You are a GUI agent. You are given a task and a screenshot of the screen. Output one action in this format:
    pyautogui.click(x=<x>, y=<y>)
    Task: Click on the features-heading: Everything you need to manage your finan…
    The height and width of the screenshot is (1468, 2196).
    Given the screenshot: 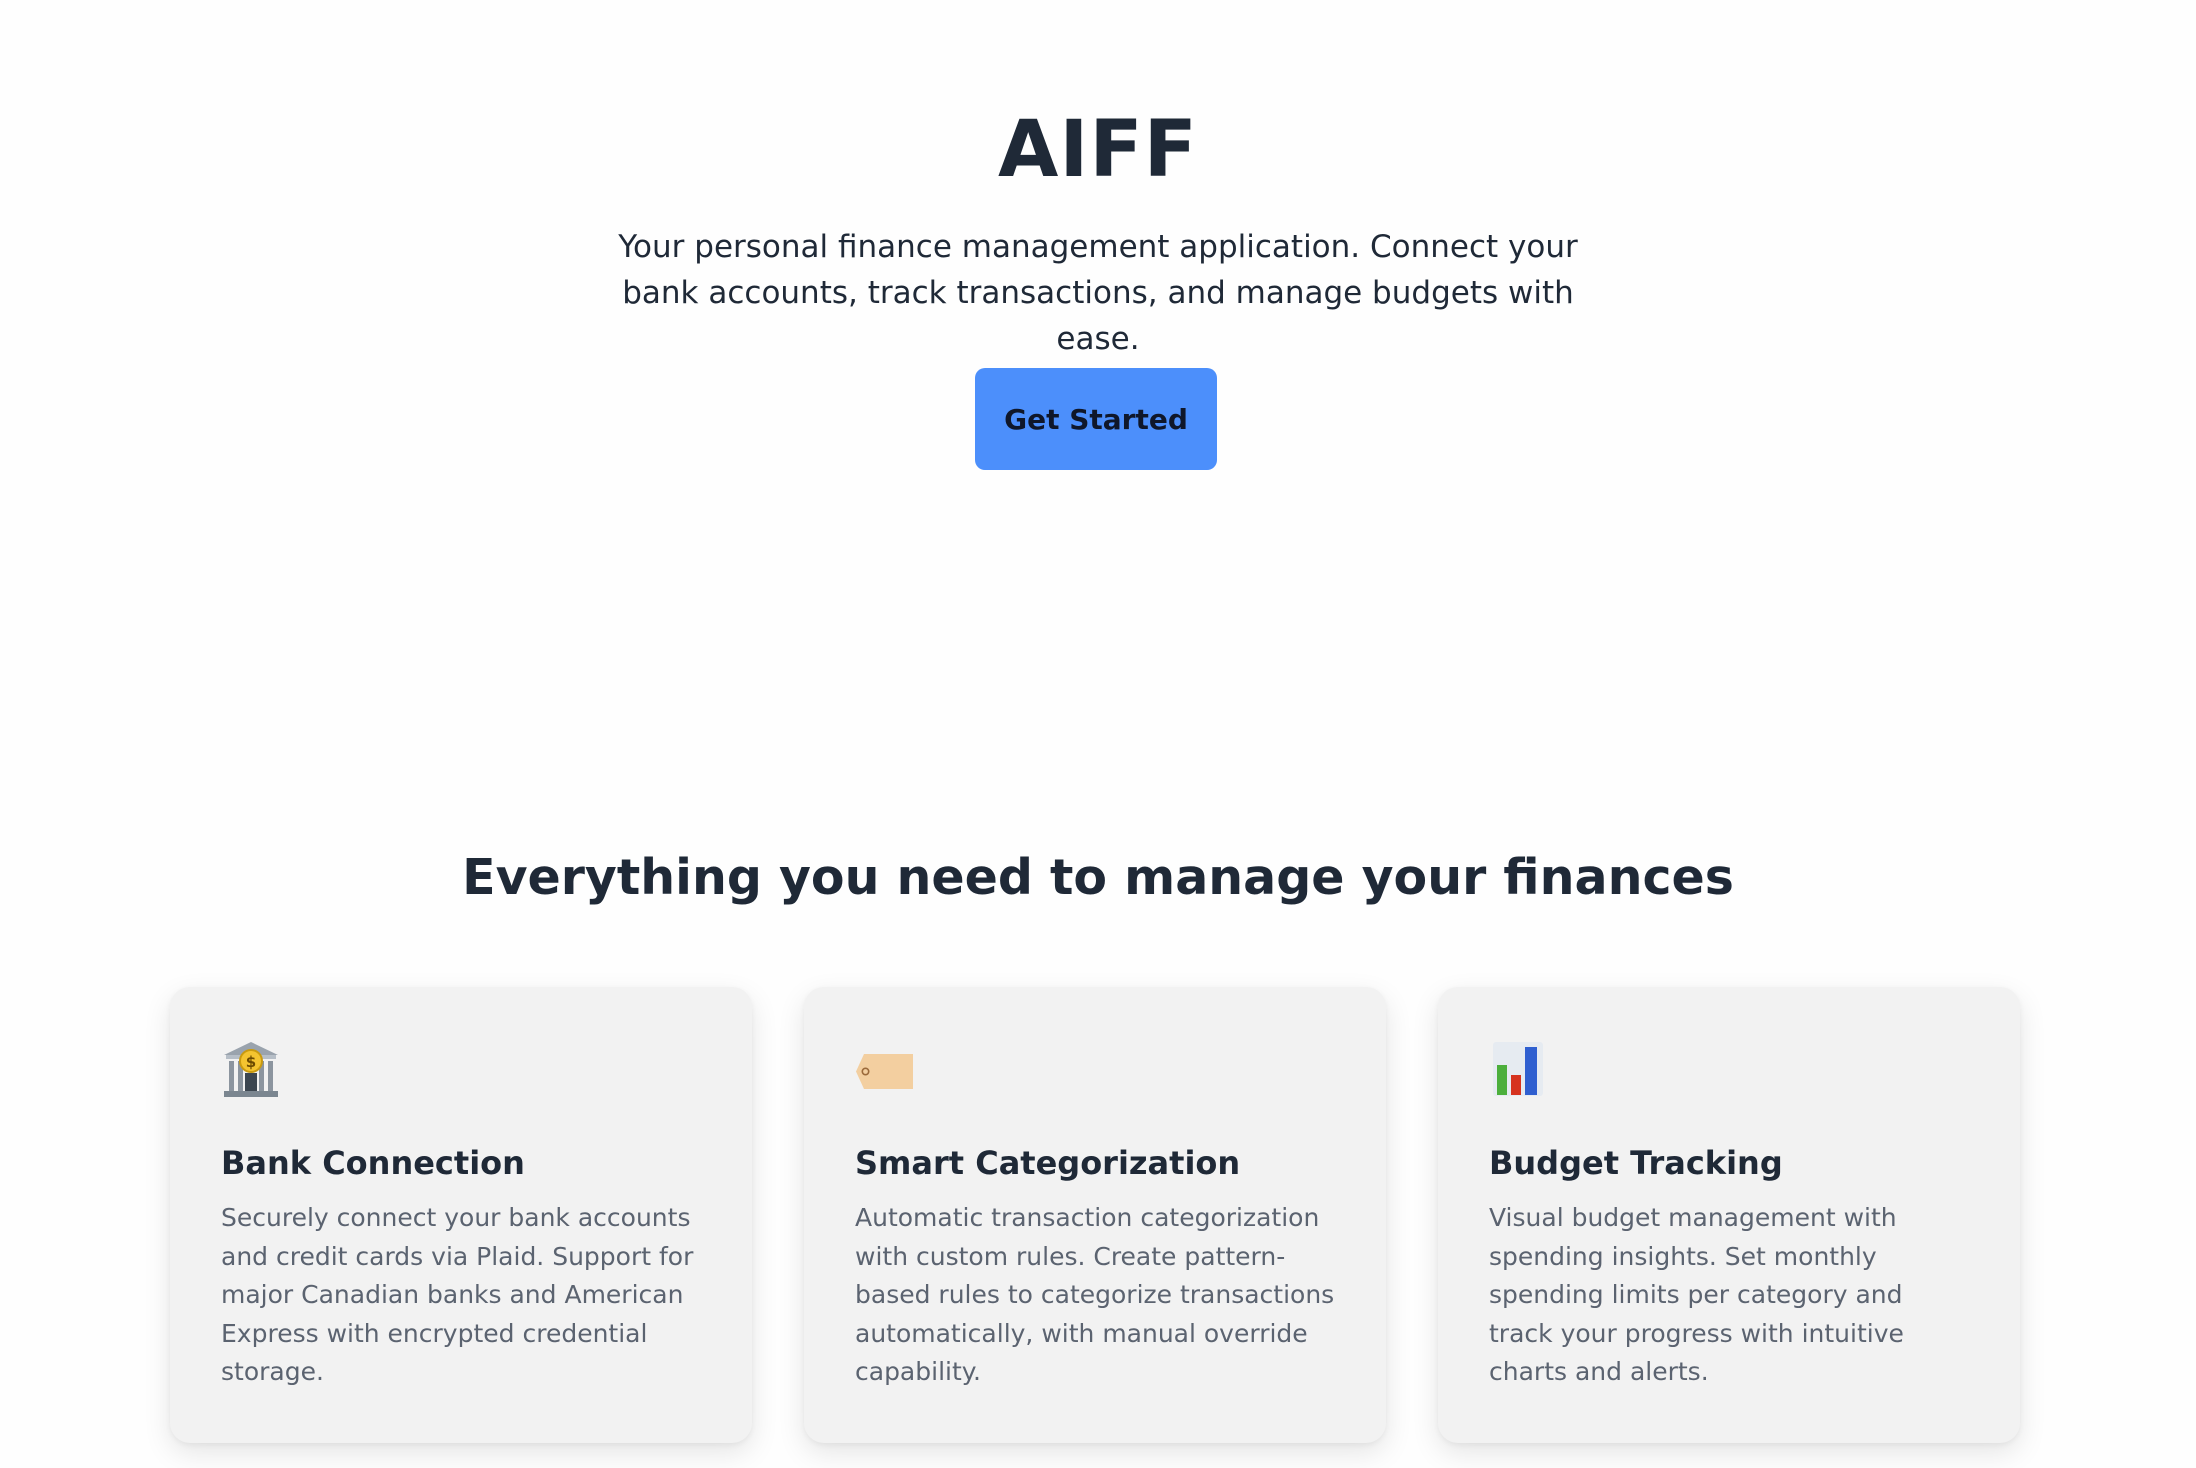 What is the action you would take?
    pyautogui.click(x=1098, y=877)
    